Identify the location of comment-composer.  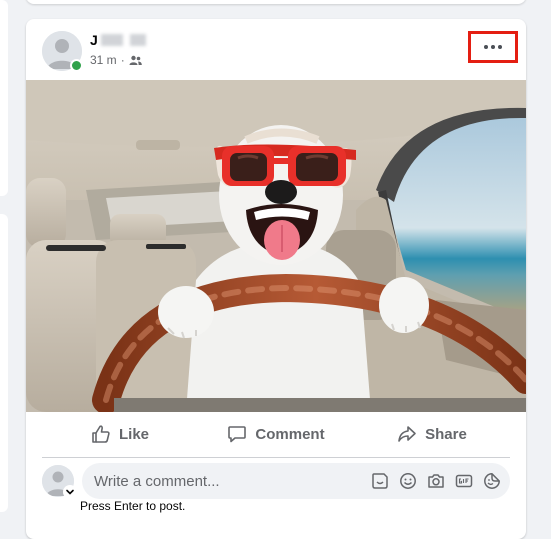
(276, 483).